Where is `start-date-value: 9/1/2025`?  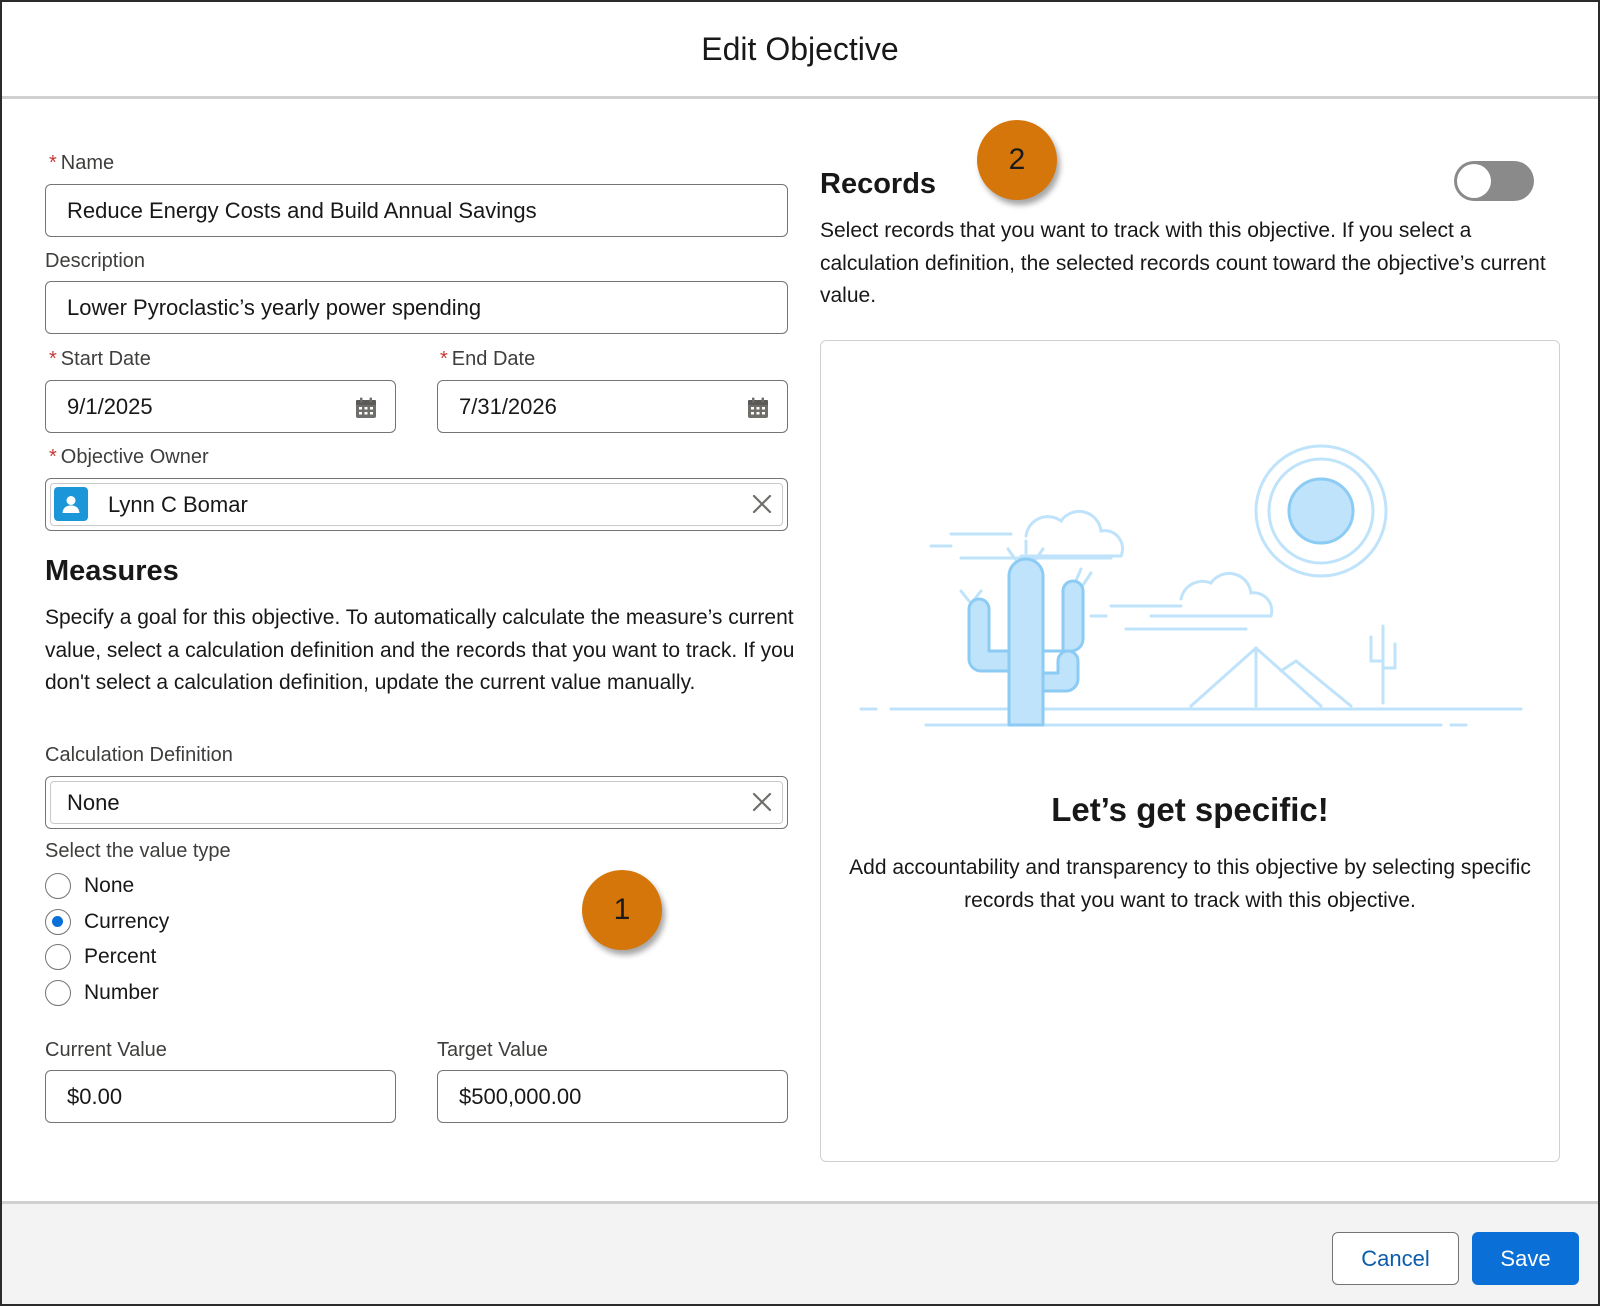
start-date-value: 9/1/2025 is located at coordinates (110, 406).